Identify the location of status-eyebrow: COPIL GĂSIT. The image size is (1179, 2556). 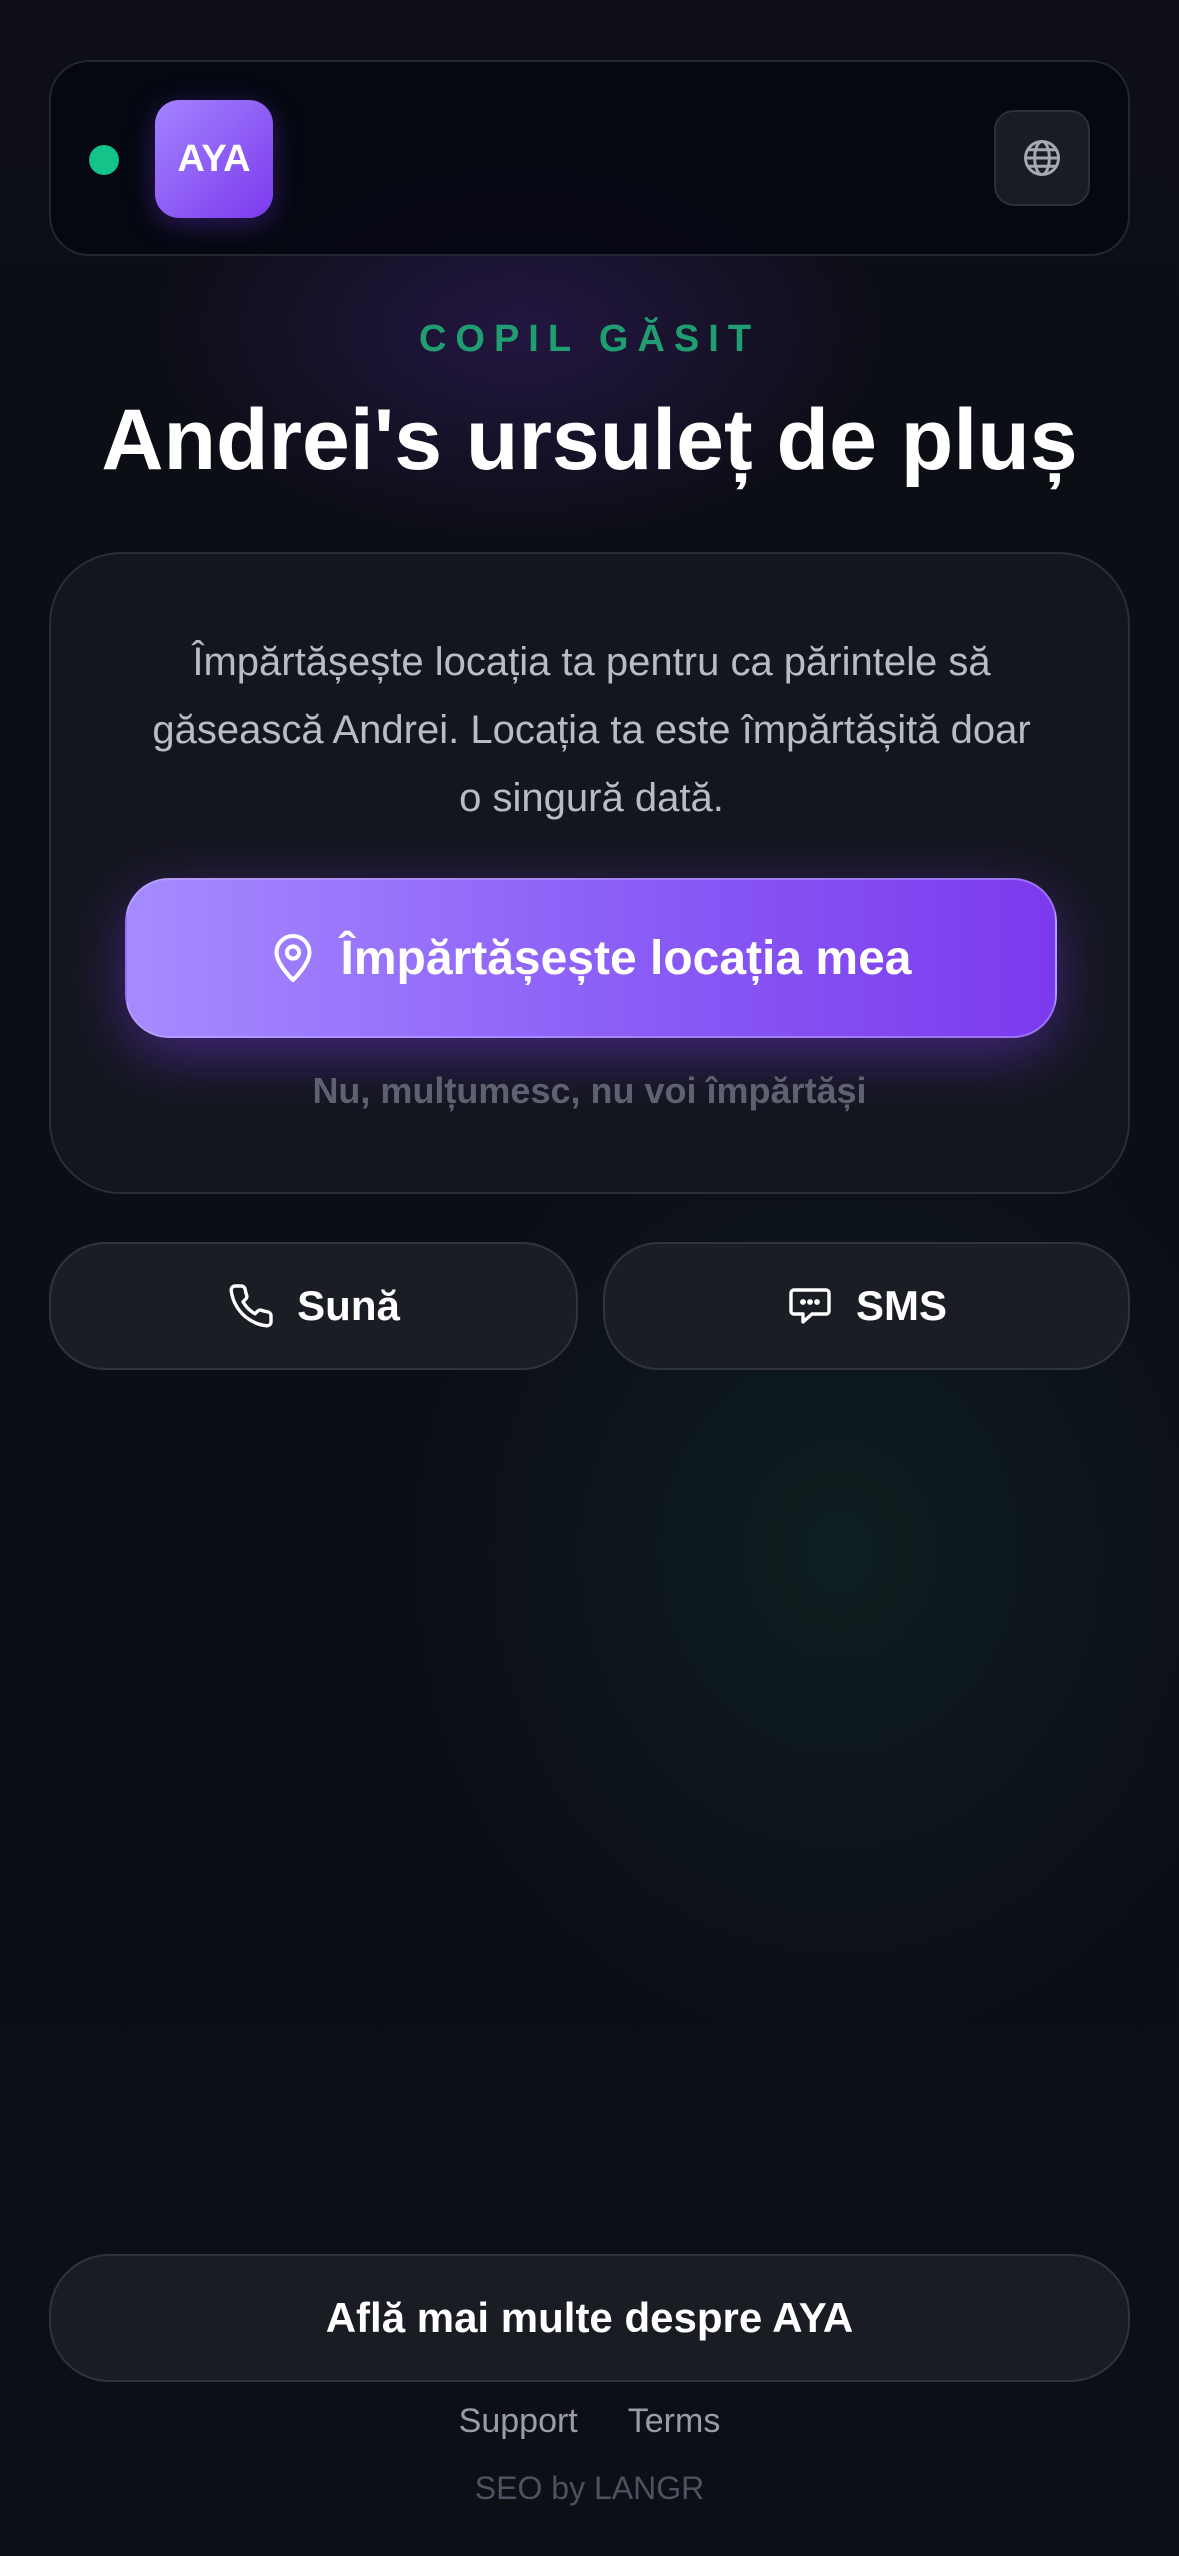
(589, 339).